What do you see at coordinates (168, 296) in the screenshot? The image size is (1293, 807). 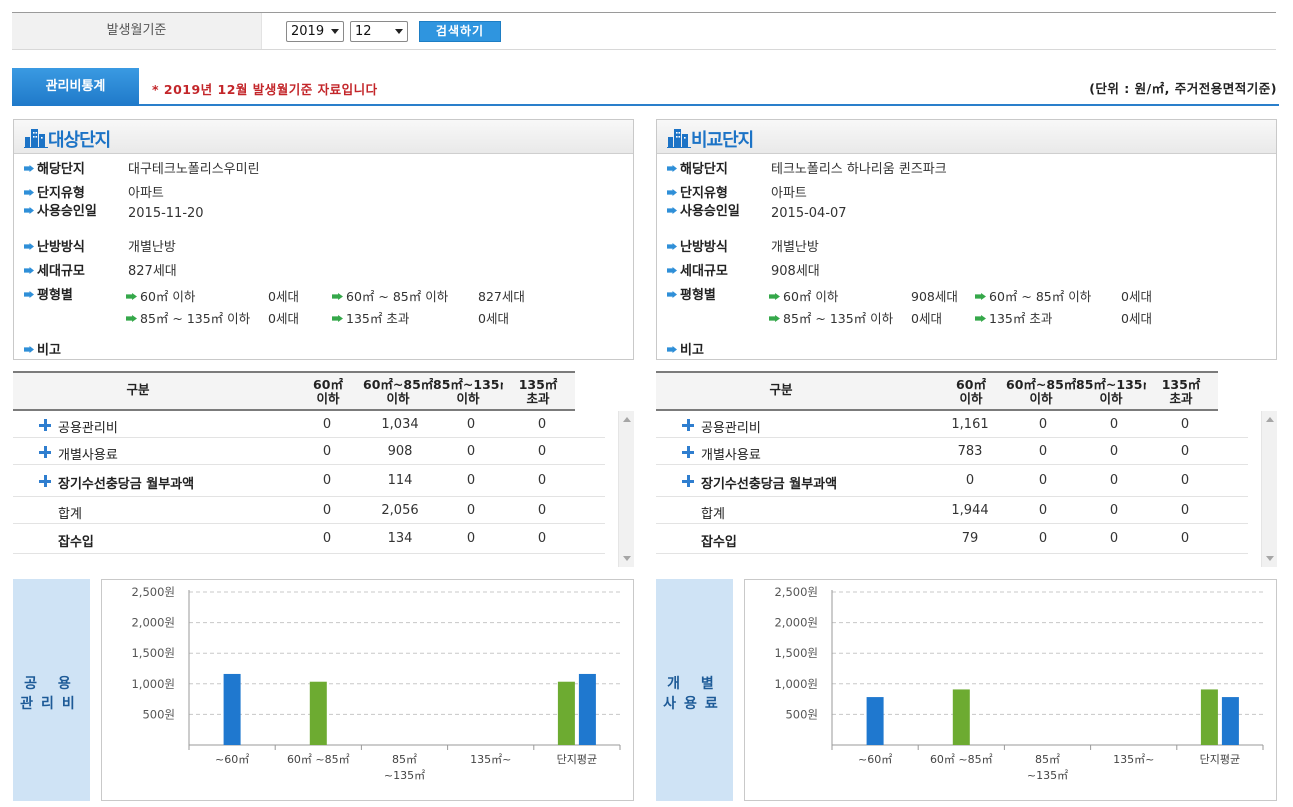 I see `size-label: 60㎡ 이하` at bounding box center [168, 296].